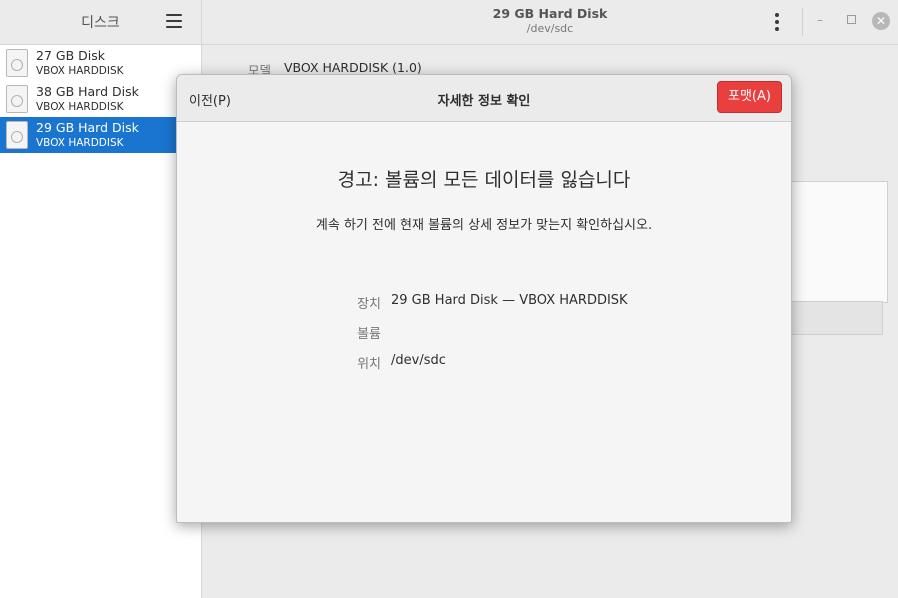  What do you see at coordinates (484, 101) in the screenshot?
I see `dialog-title: 자세한 정보 확인` at bounding box center [484, 101].